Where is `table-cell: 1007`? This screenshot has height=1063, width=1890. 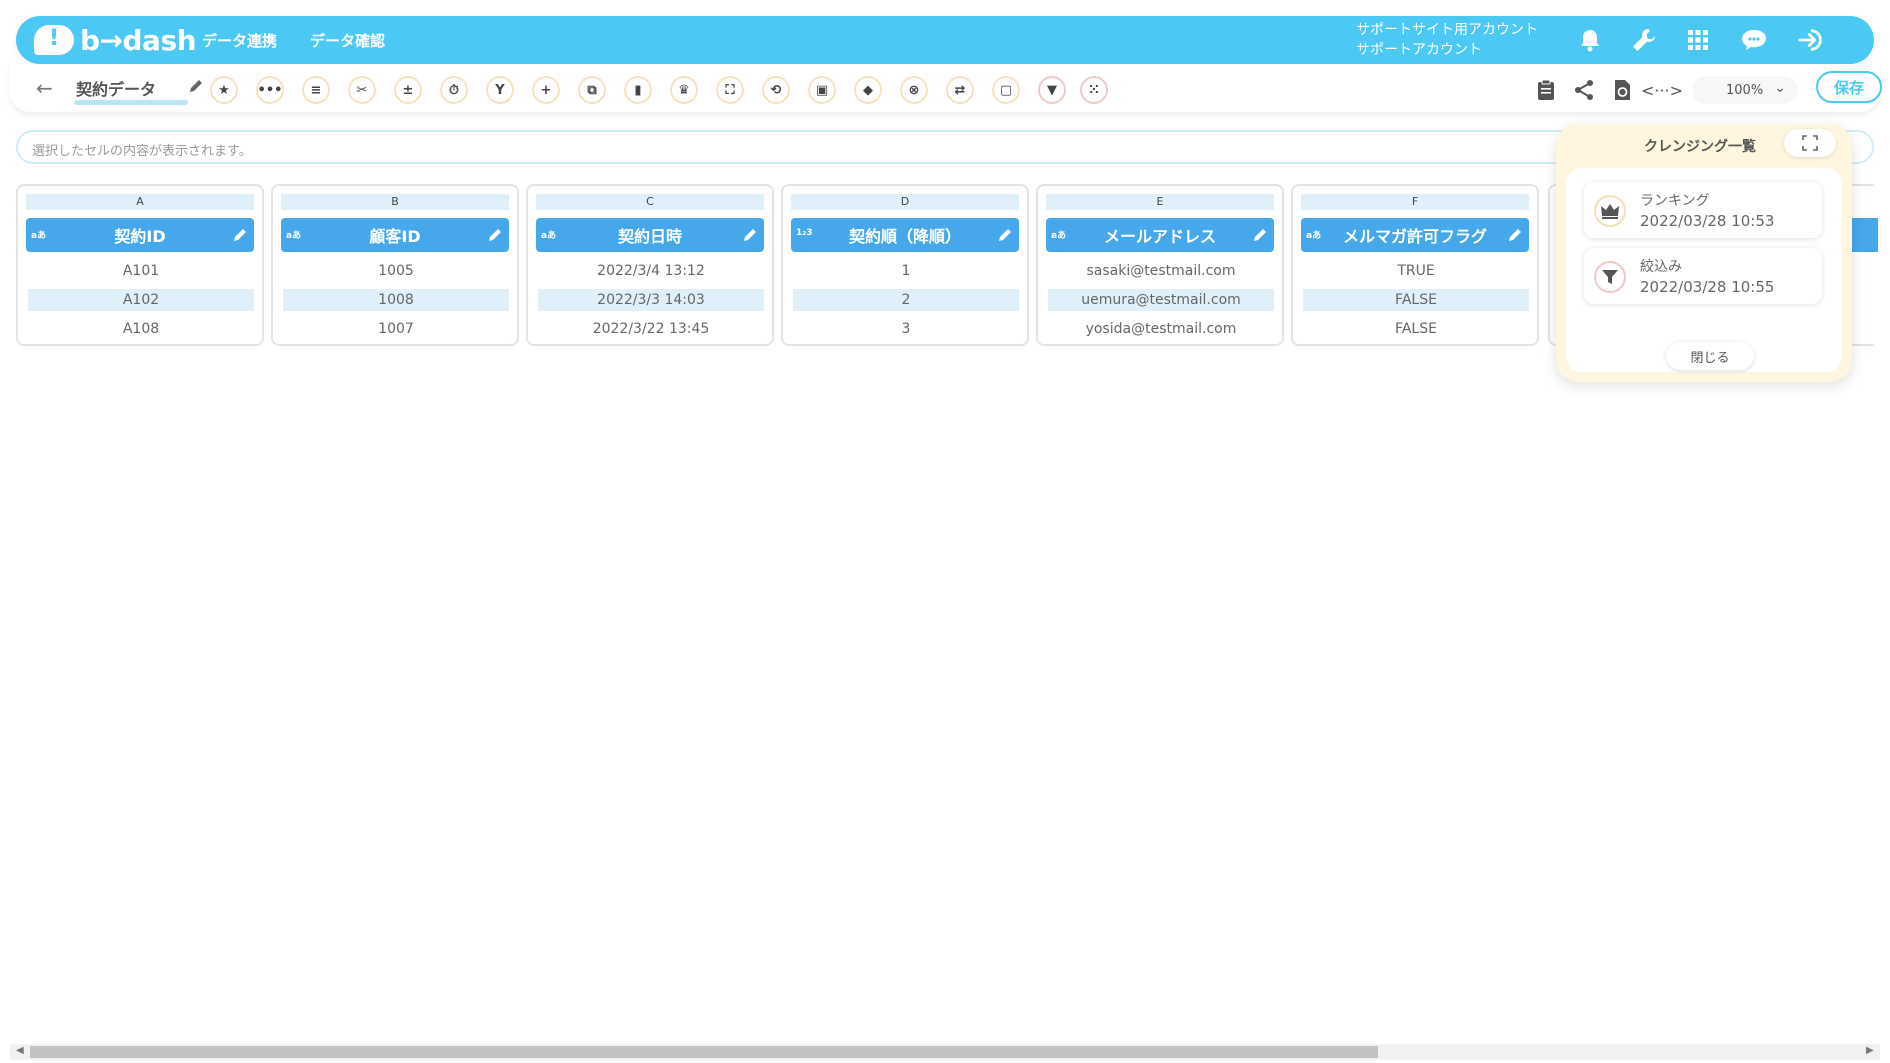 table-cell: 1007 is located at coordinates (396, 329).